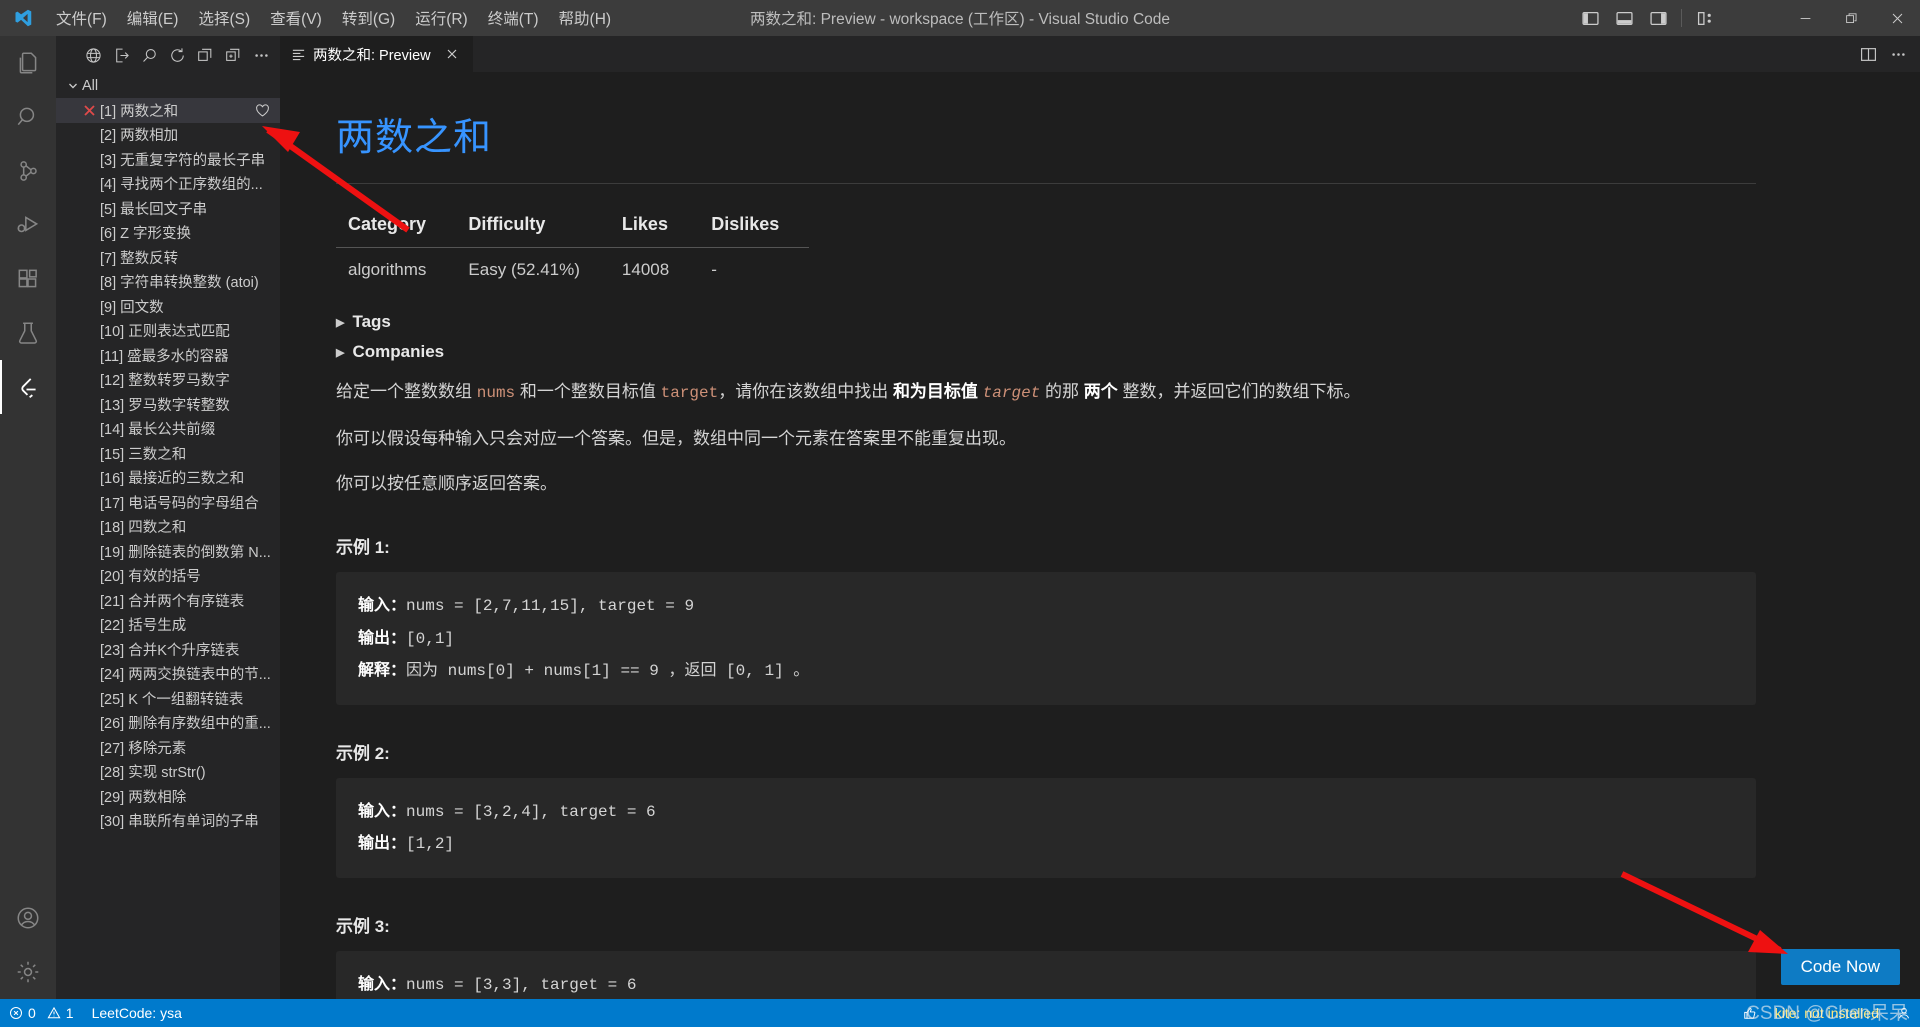  Describe the element at coordinates (41, 1013) in the screenshot. I see `status-problems: 0 1` at that location.